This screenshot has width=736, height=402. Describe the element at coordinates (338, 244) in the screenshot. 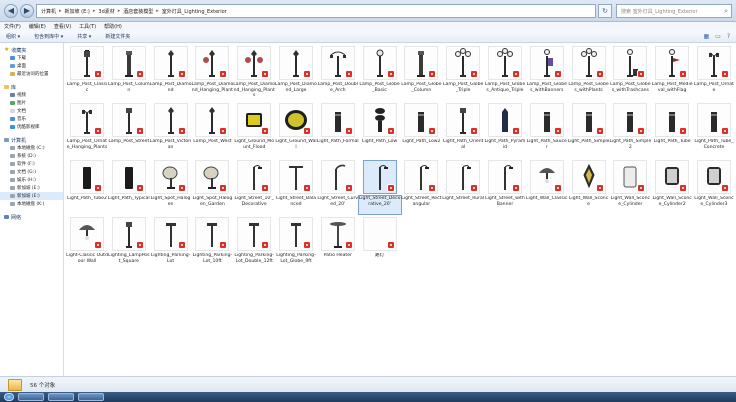

I see `file-item: Patio Heater` at that location.